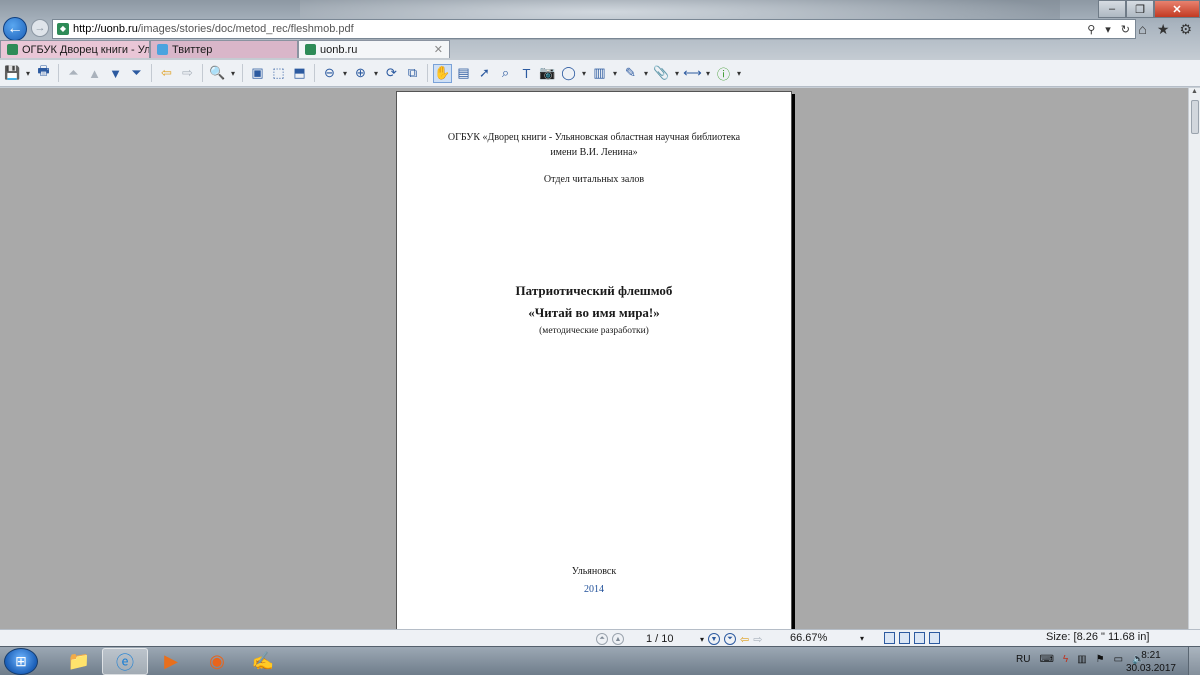 Image resolution: width=1200 pixels, height=675 pixels. What do you see at coordinates (1163, 29) in the screenshot?
I see `star-icon: ★` at bounding box center [1163, 29].